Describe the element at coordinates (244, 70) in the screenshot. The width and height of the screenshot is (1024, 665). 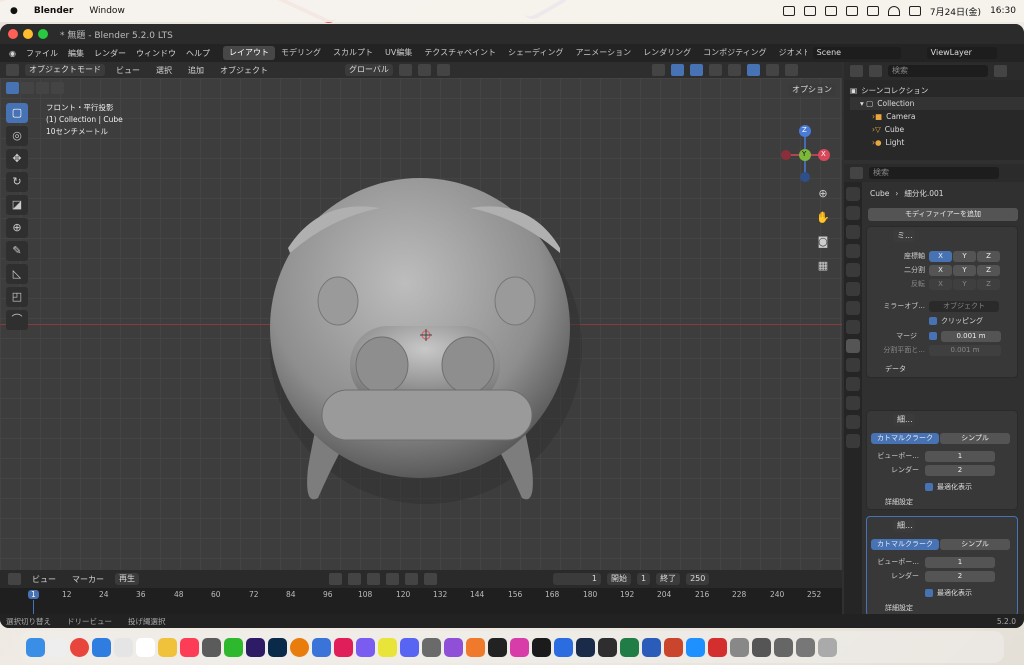
I see `viewport-menu-object: オブジェクト` at that location.